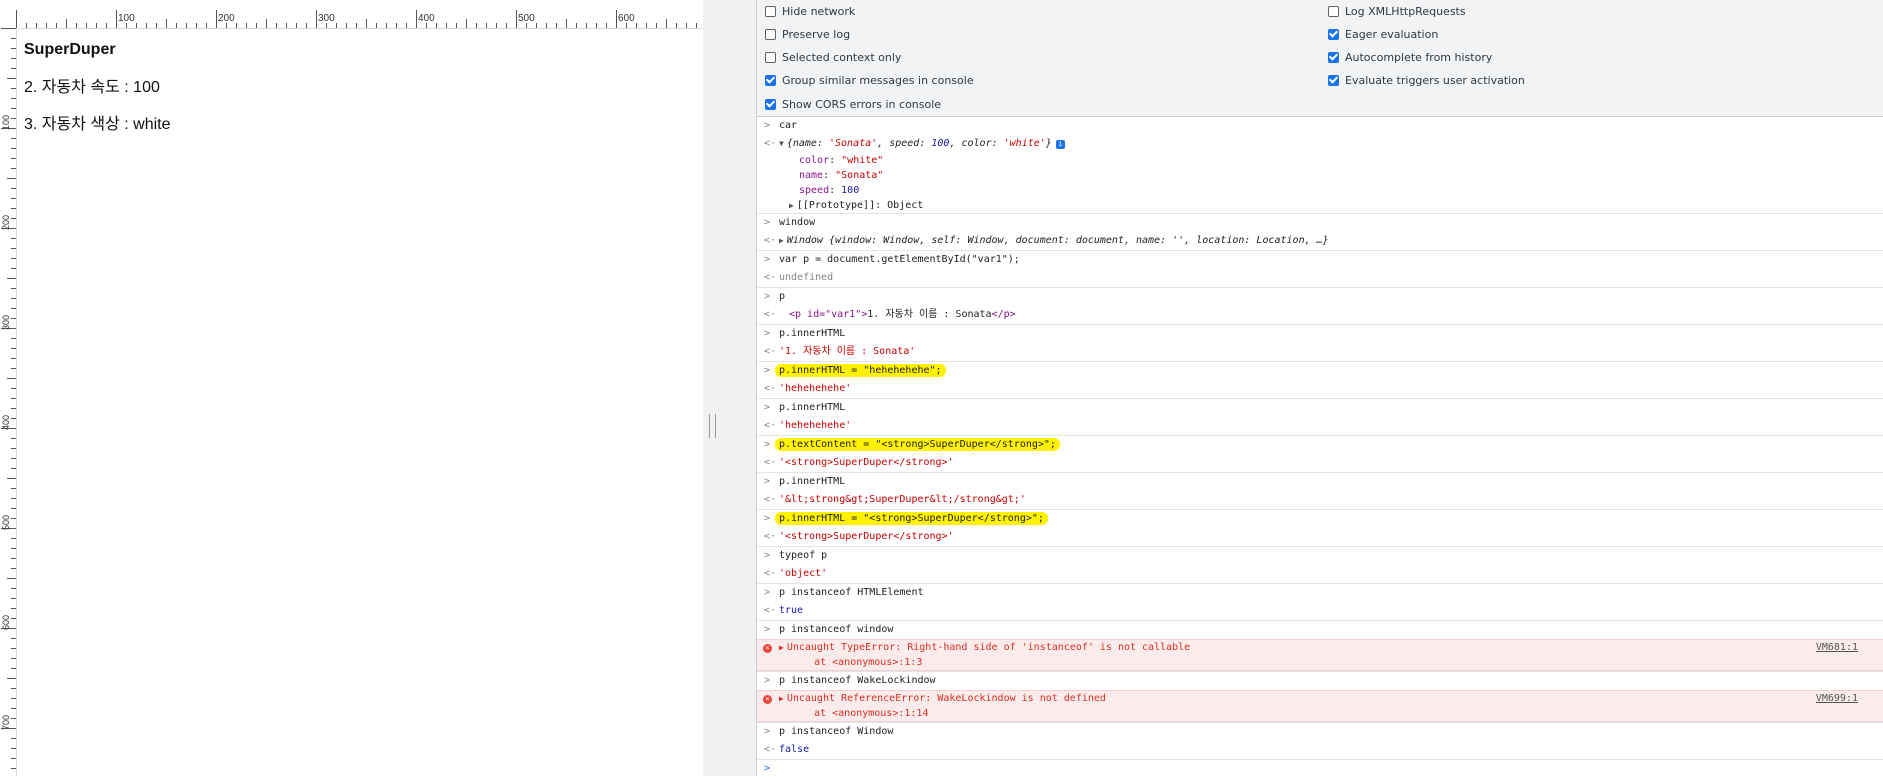  I want to click on console-input: > p instanceof Window, so click(1320, 732).